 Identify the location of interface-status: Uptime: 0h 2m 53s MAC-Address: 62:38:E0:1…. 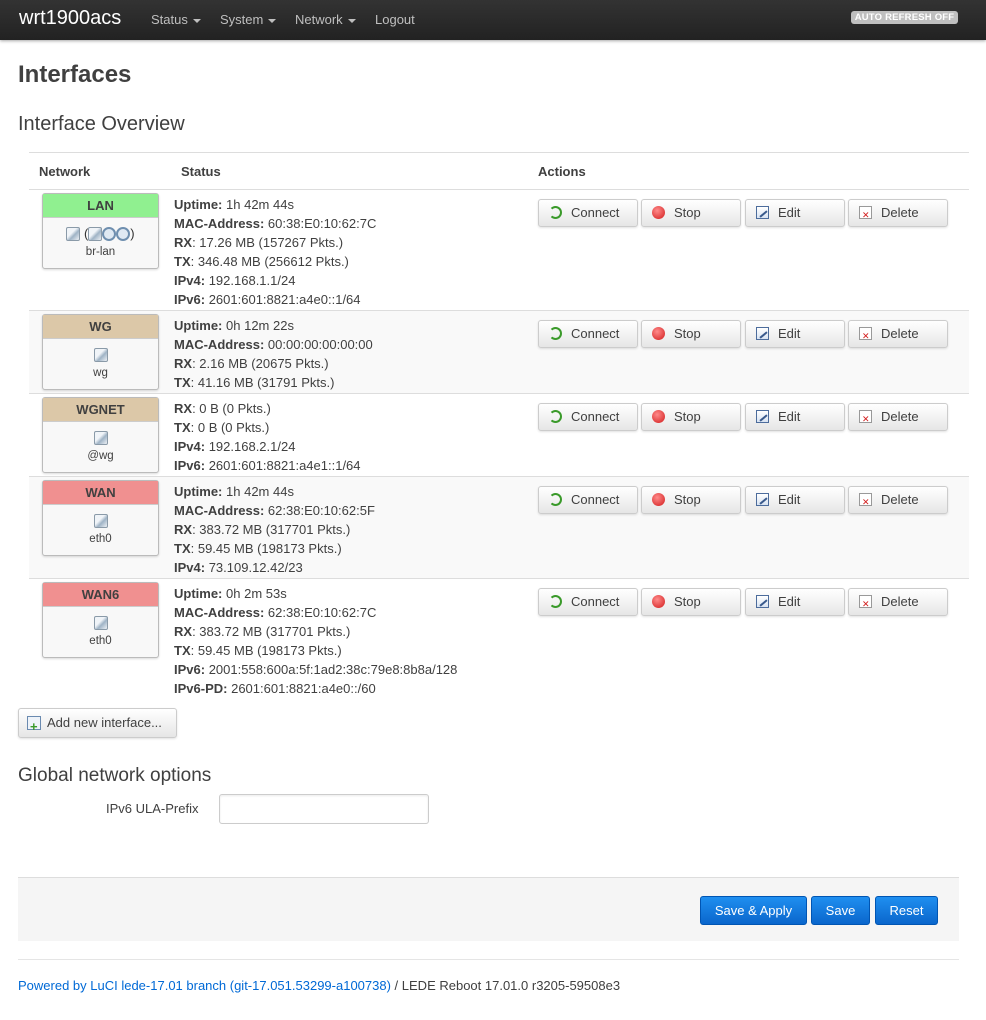
(315, 641).